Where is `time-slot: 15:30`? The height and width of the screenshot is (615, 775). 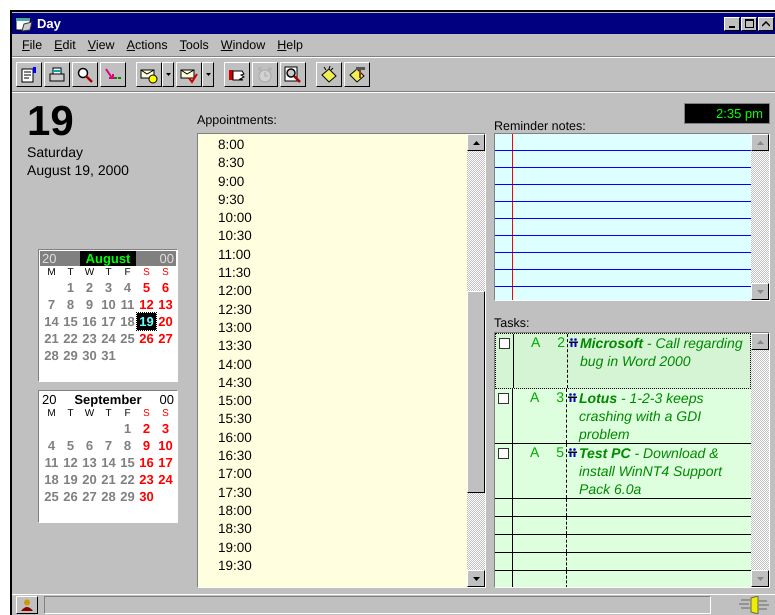 time-slot: 15:30 is located at coordinates (342, 419).